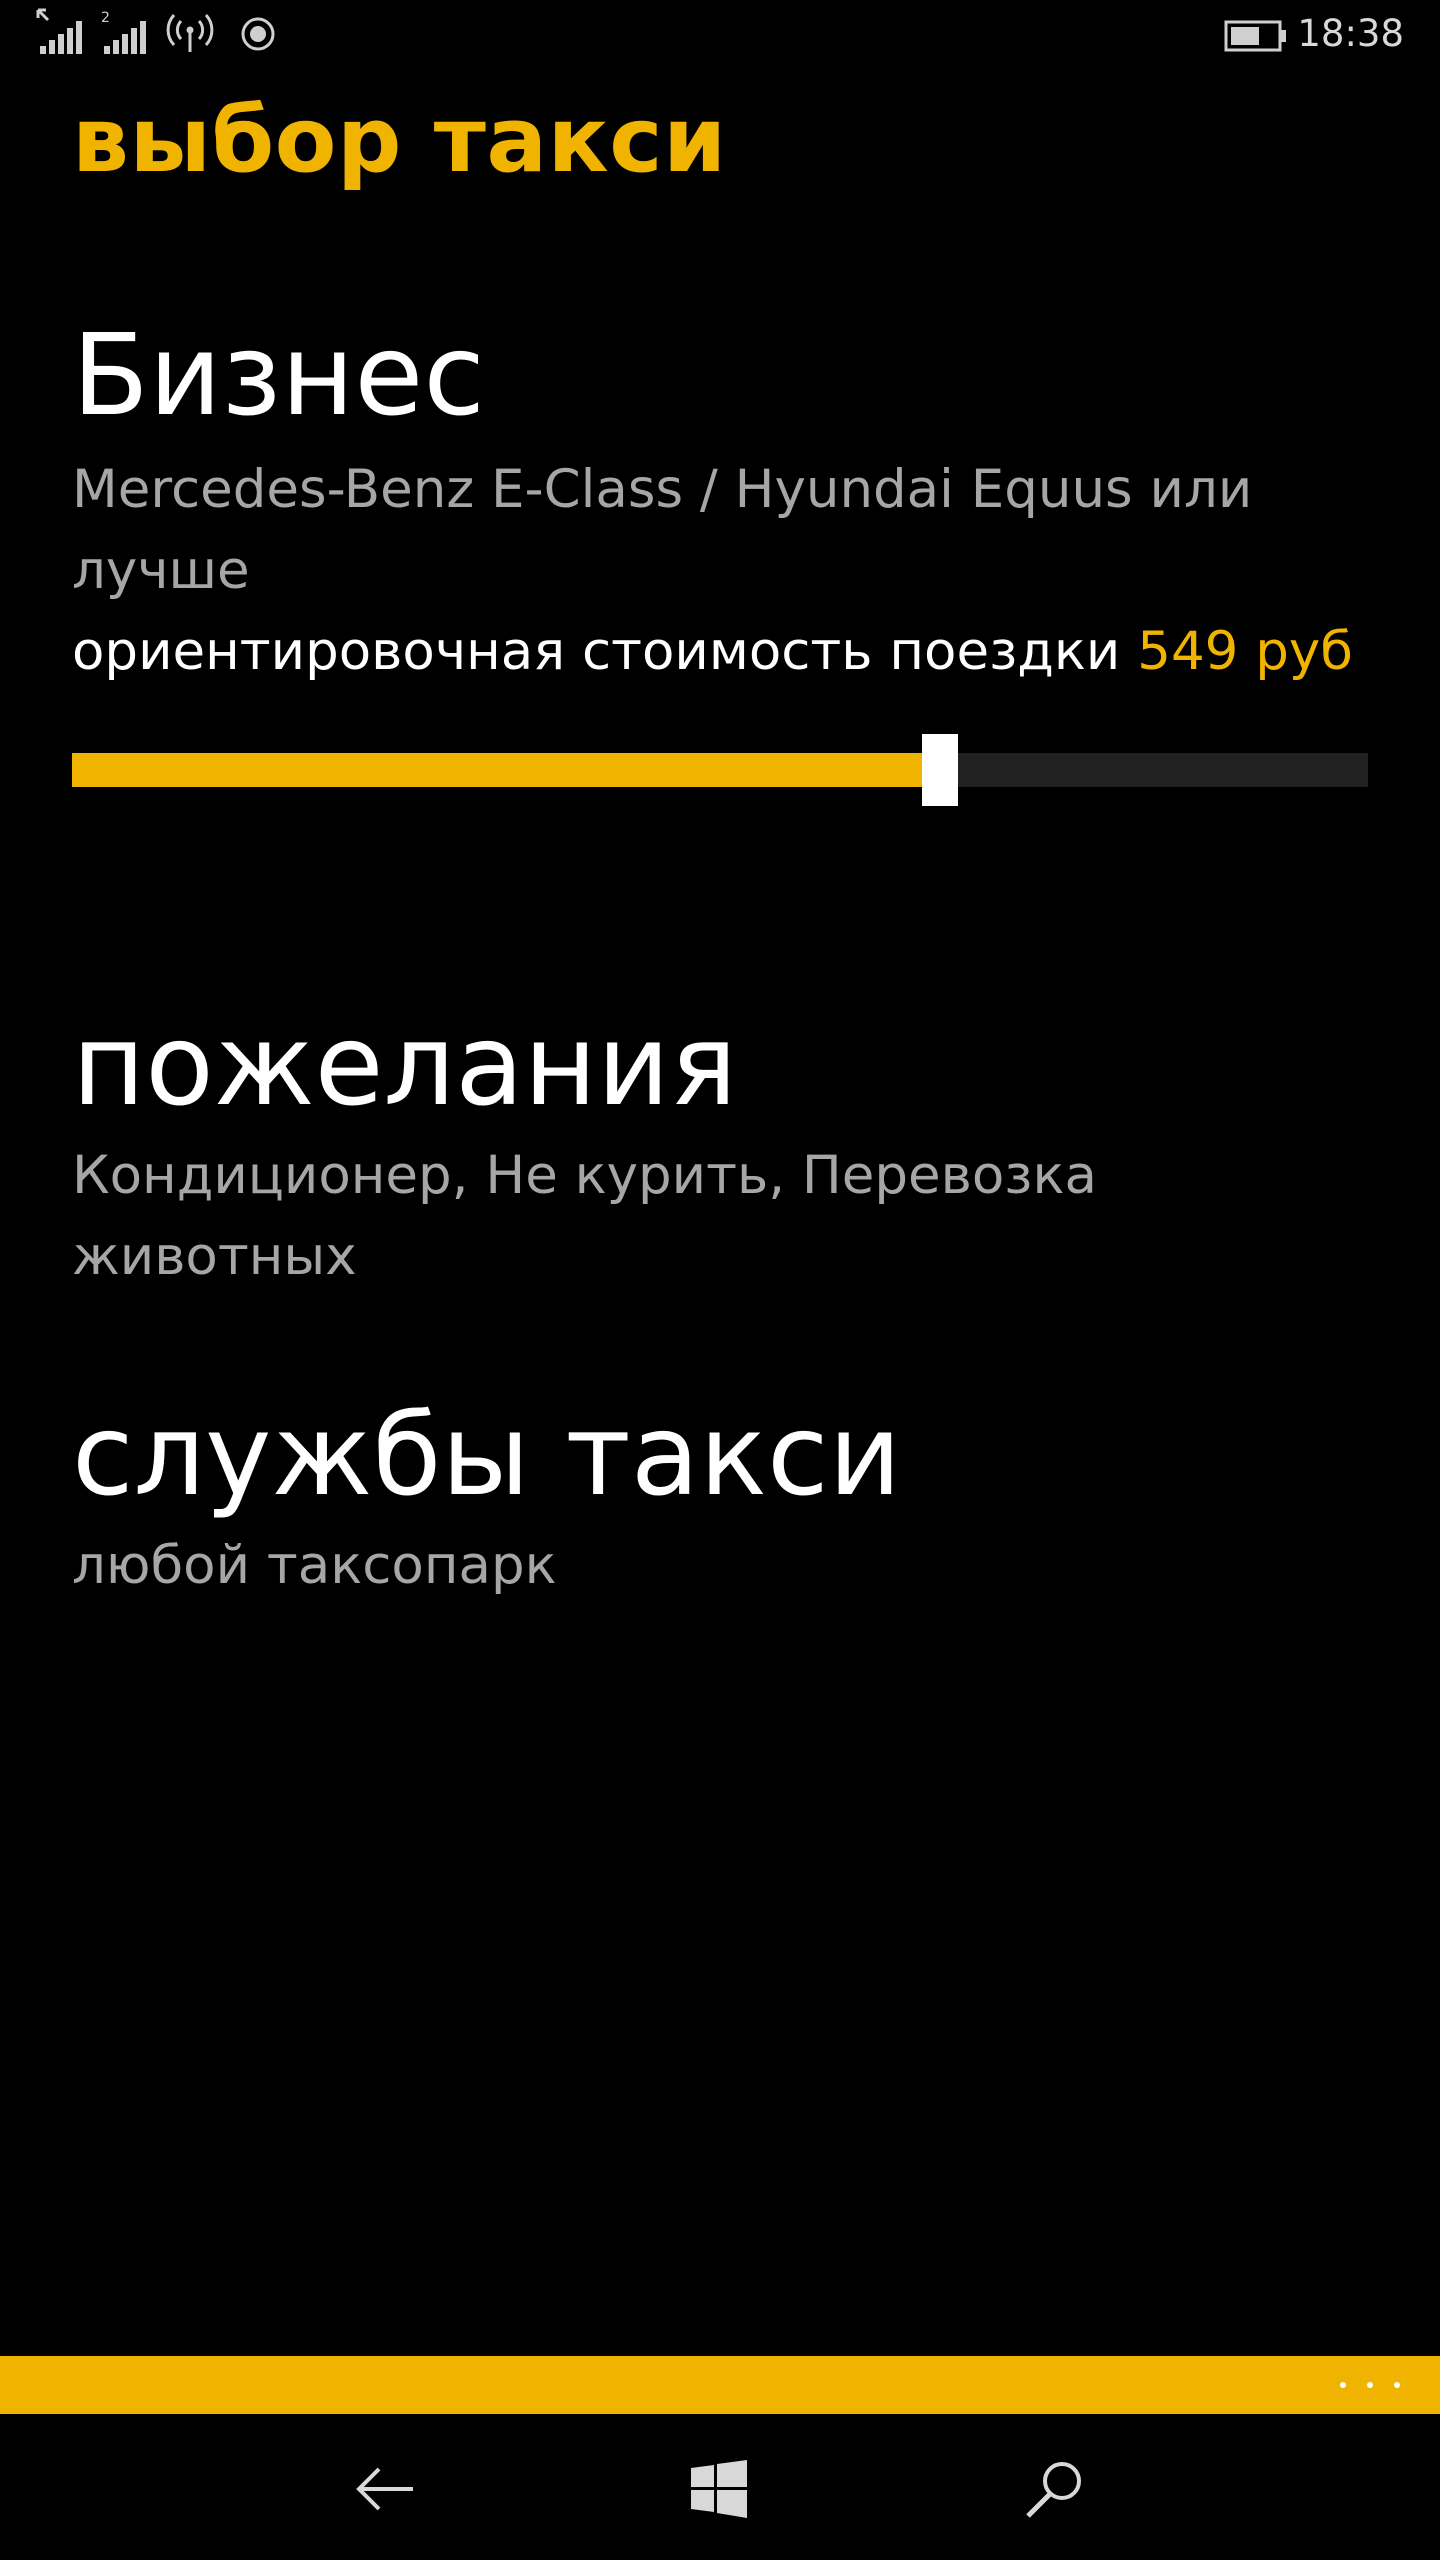  What do you see at coordinates (1255, 36) in the screenshot?
I see `battery-icon` at bounding box center [1255, 36].